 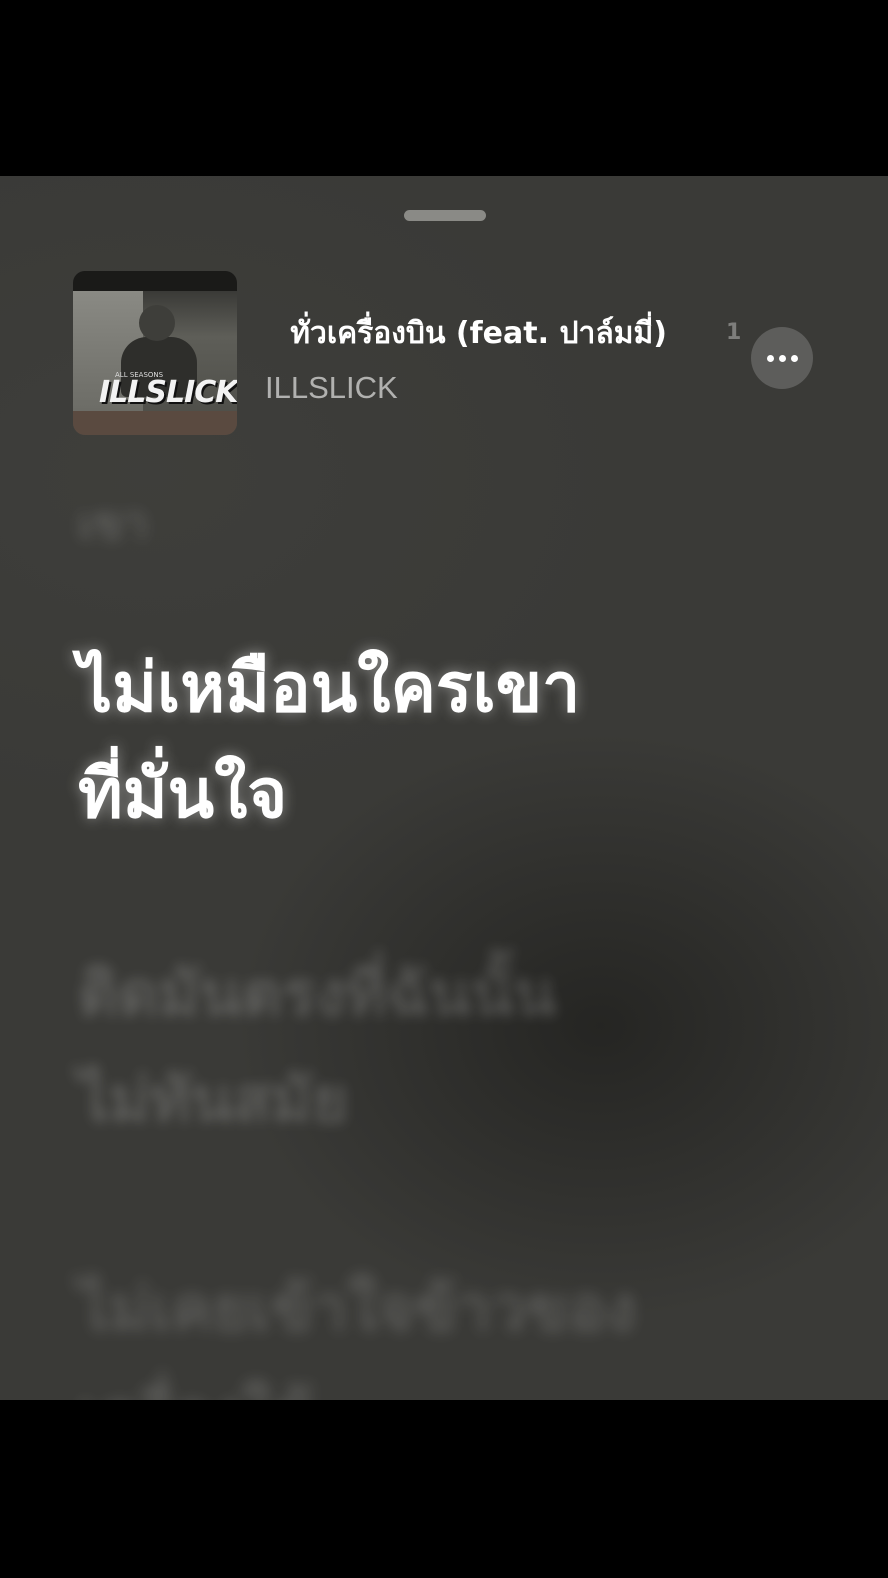 I want to click on song-title-marquee: ทั่วเครื่องบิน (feat. ปาล์มมี่), so click(x=487, y=335).